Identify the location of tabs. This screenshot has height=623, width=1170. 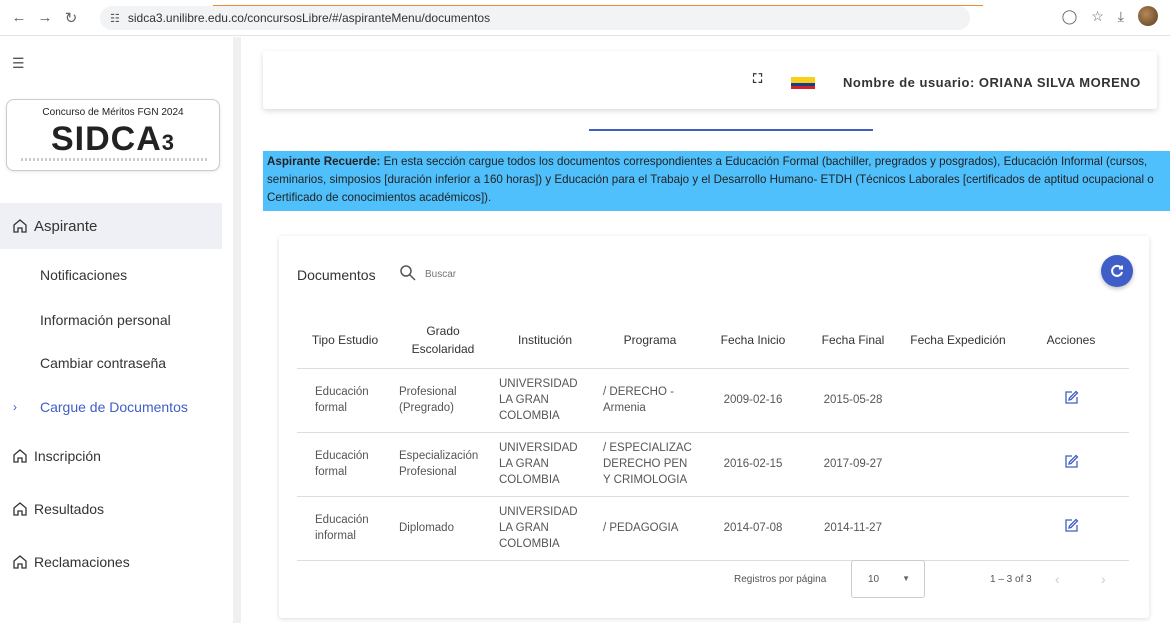
(710, 121).